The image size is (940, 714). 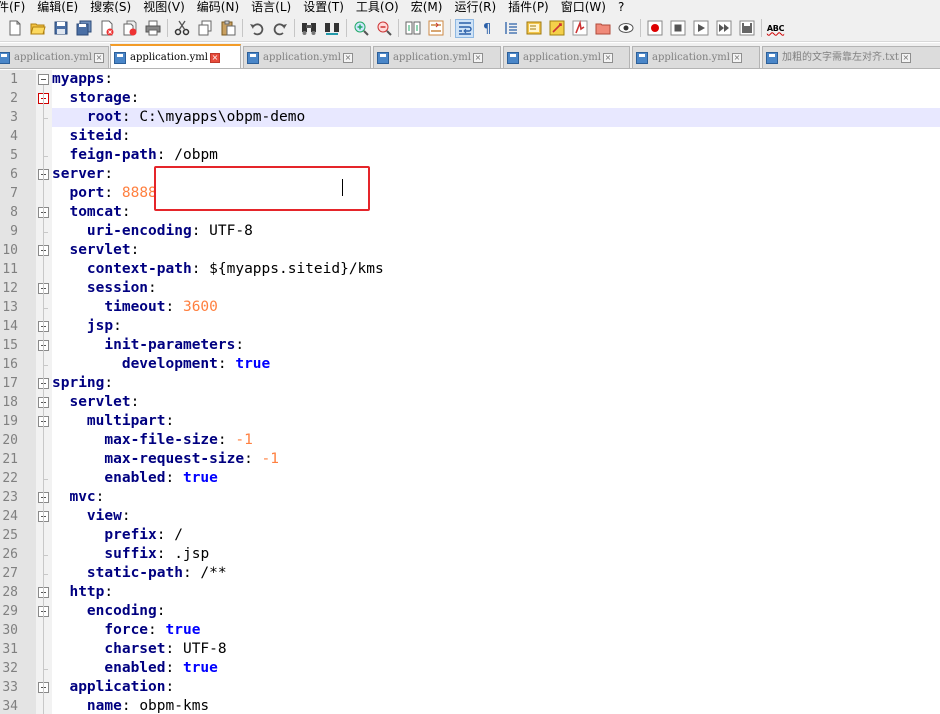 What do you see at coordinates (496, 459) in the screenshot?
I see `code-line: max-request-size: -1` at bounding box center [496, 459].